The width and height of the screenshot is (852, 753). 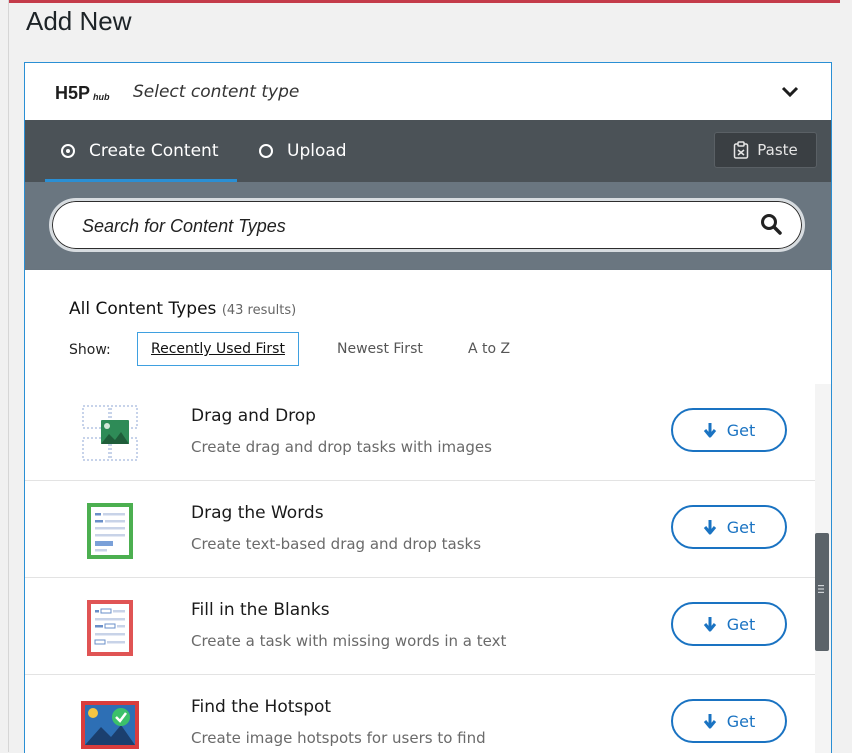 What do you see at coordinates (260, 610) in the screenshot?
I see `item-title: Fill in the Blanks` at bounding box center [260, 610].